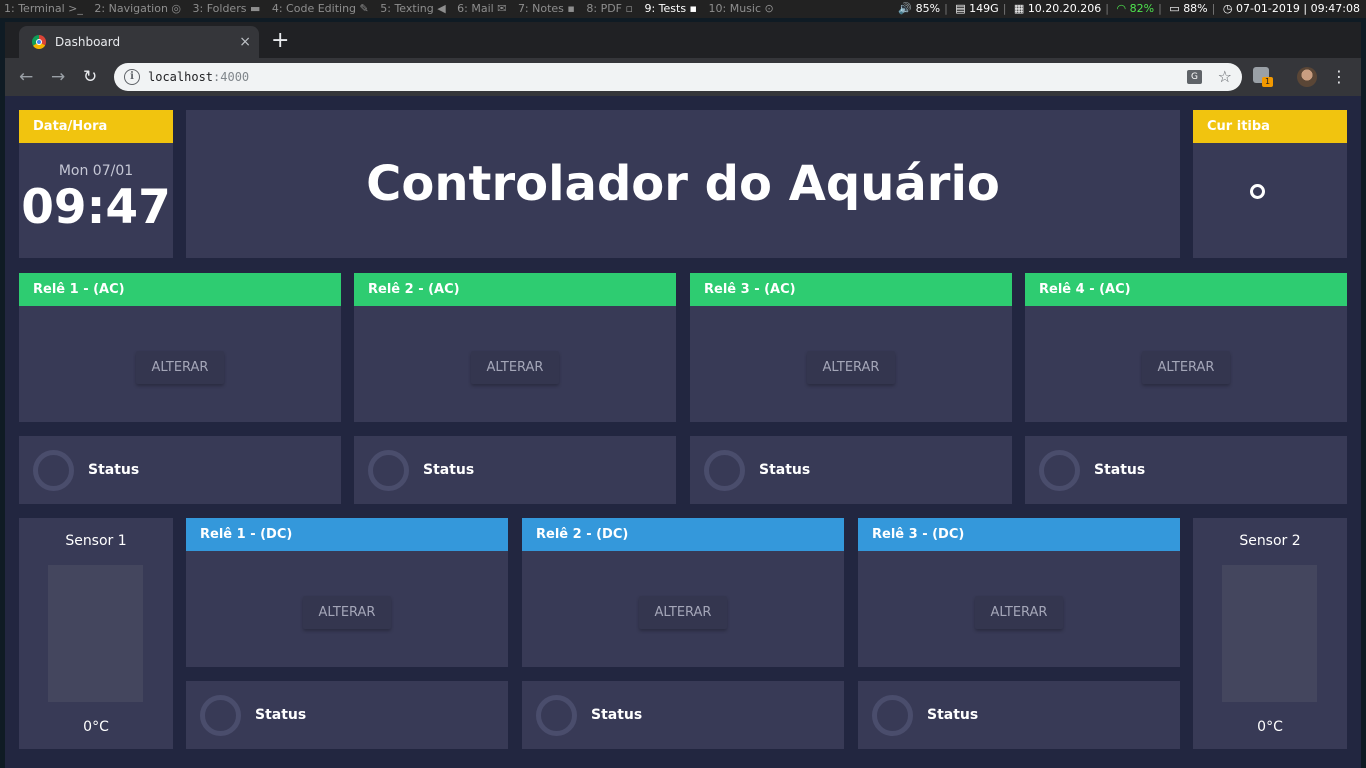 Image resolution: width=1366 pixels, height=768 pixels. I want to click on clock-icon: ◷, so click(1229, 8).